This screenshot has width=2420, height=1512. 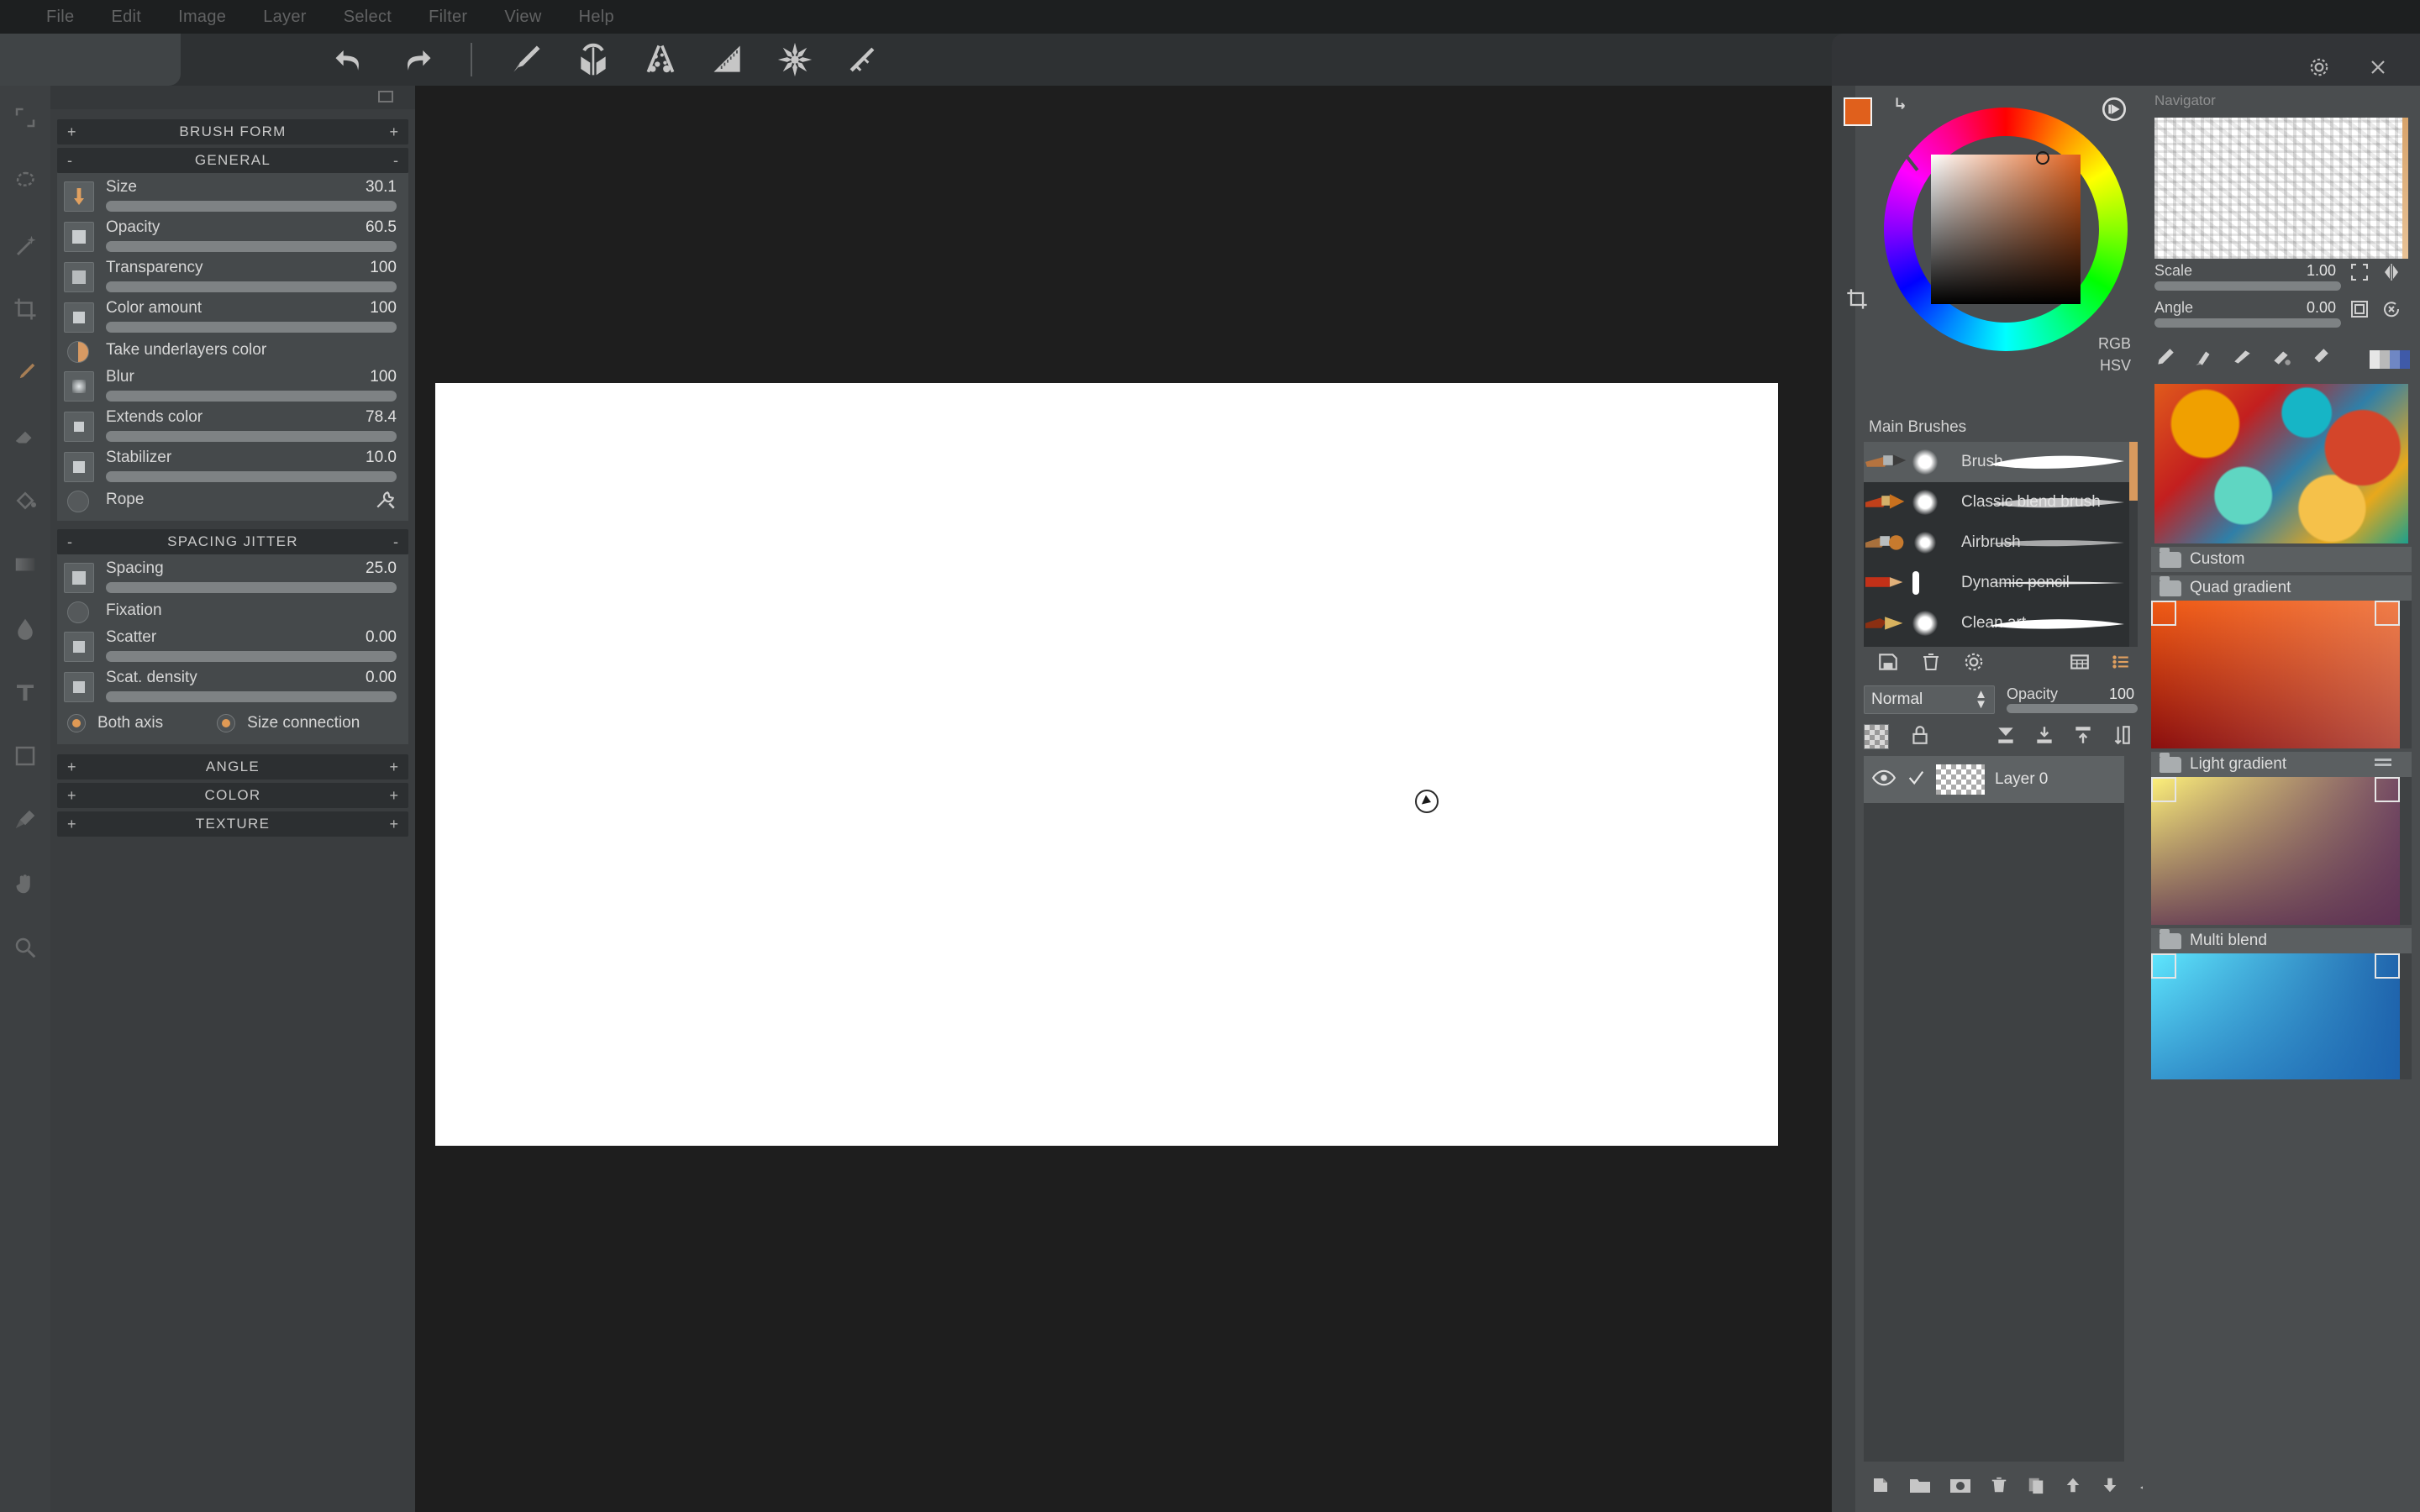 What do you see at coordinates (1931, 664) in the screenshot?
I see `delete-brush-icon` at bounding box center [1931, 664].